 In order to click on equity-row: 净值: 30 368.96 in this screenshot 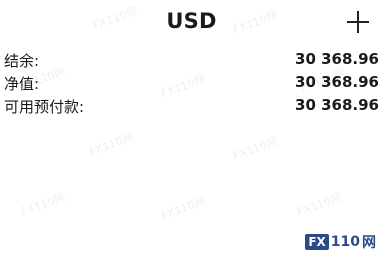, I will do `click(191, 82)`.